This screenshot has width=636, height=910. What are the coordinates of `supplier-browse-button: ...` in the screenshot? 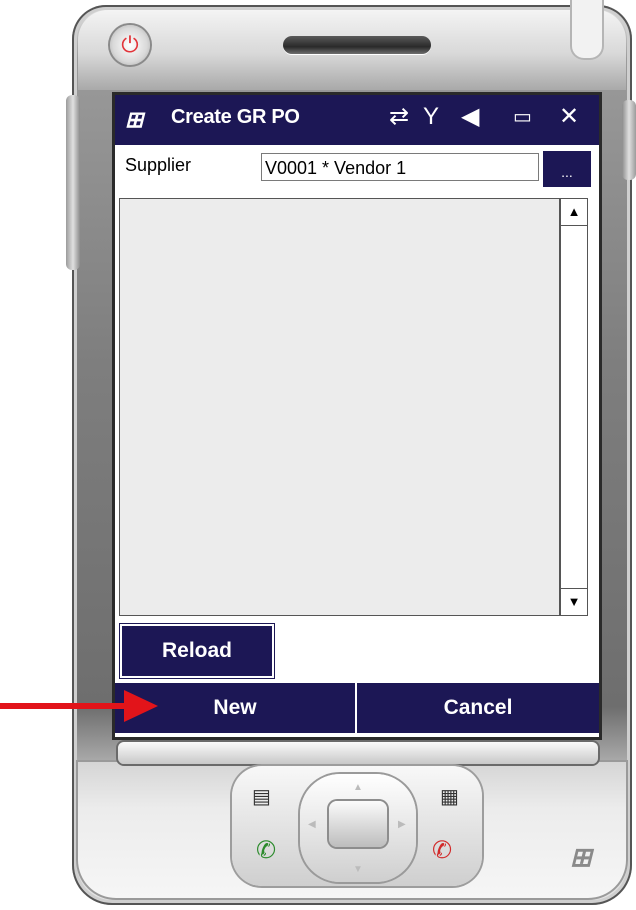 It's located at (567, 169).